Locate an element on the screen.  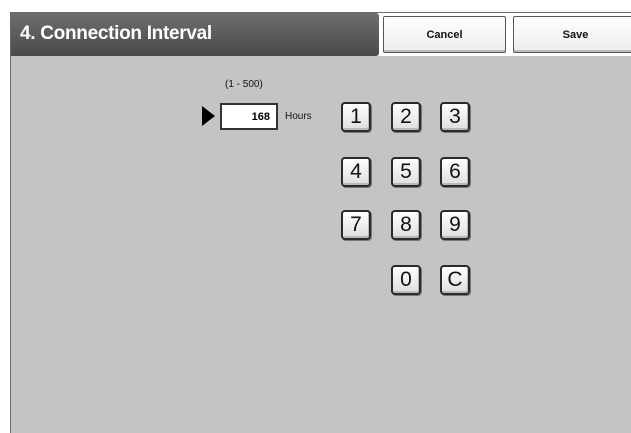
keypad-2-button: 2 is located at coordinates (406, 117).